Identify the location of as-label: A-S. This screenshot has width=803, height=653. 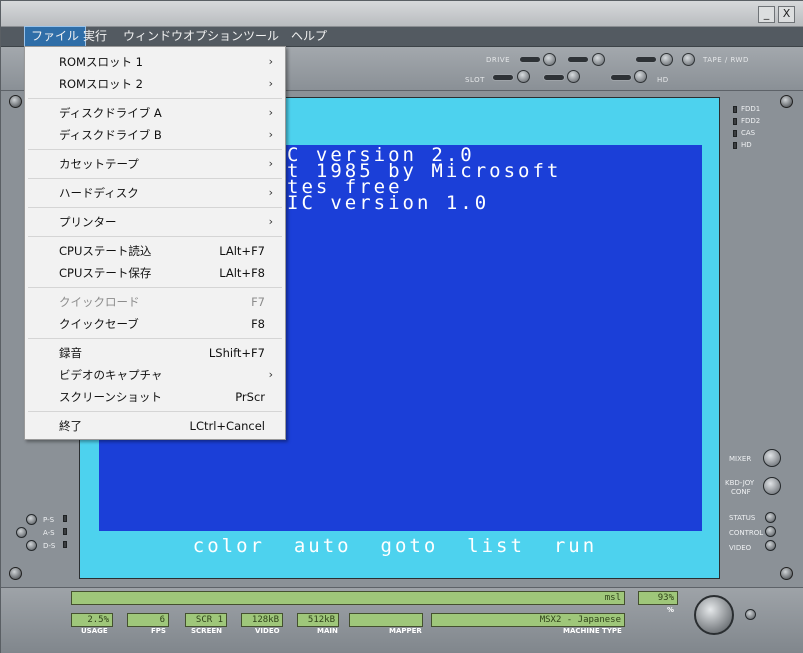
(49, 533).